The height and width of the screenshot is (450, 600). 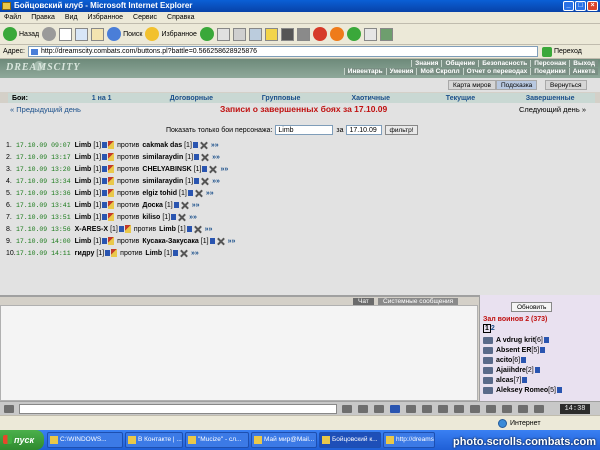 I want to click on edit-button, so click(x=255, y=34).